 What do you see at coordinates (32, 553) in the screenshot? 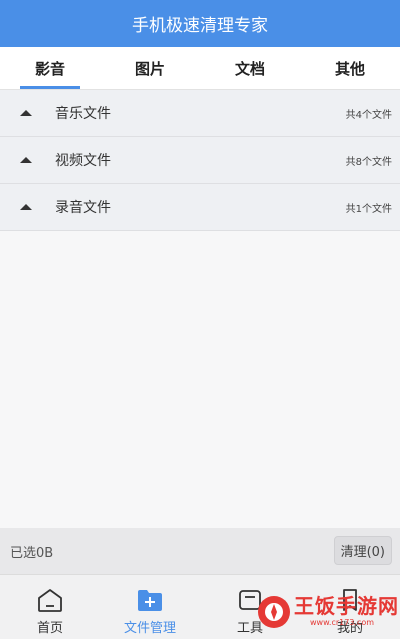
I see `selected-size: 已选0B` at bounding box center [32, 553].